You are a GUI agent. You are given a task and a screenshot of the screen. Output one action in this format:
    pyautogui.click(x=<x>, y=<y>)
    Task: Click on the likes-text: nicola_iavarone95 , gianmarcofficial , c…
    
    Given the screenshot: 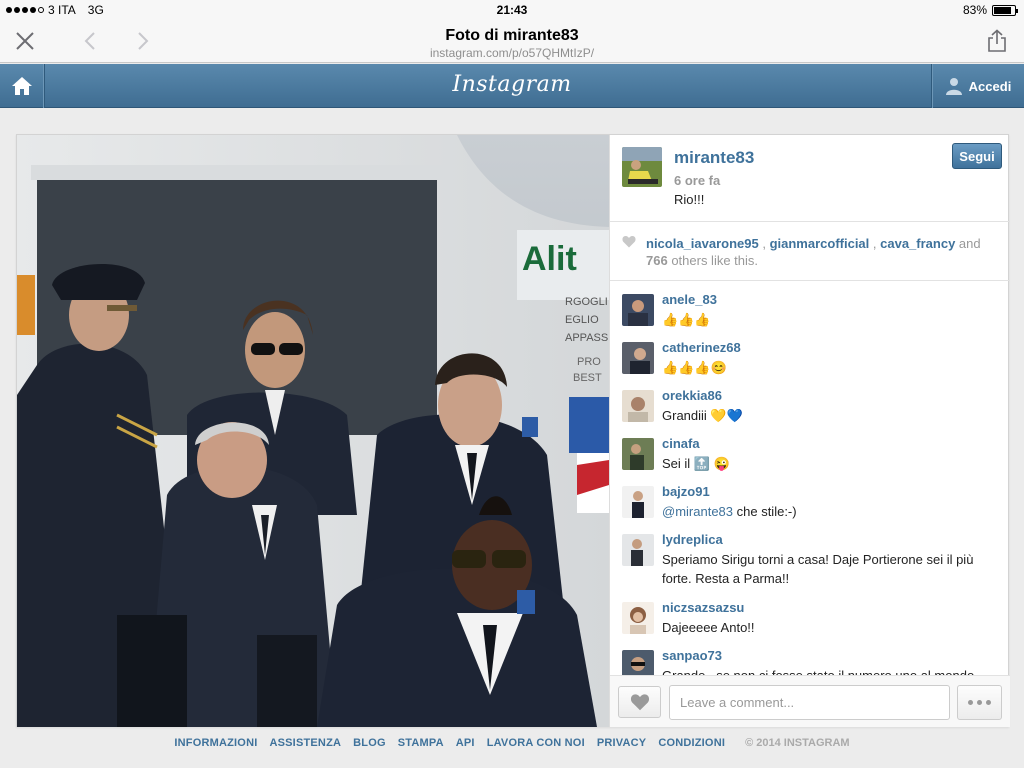 What is the action you would take?
    pyautogui.click(x=821, y=252)
    